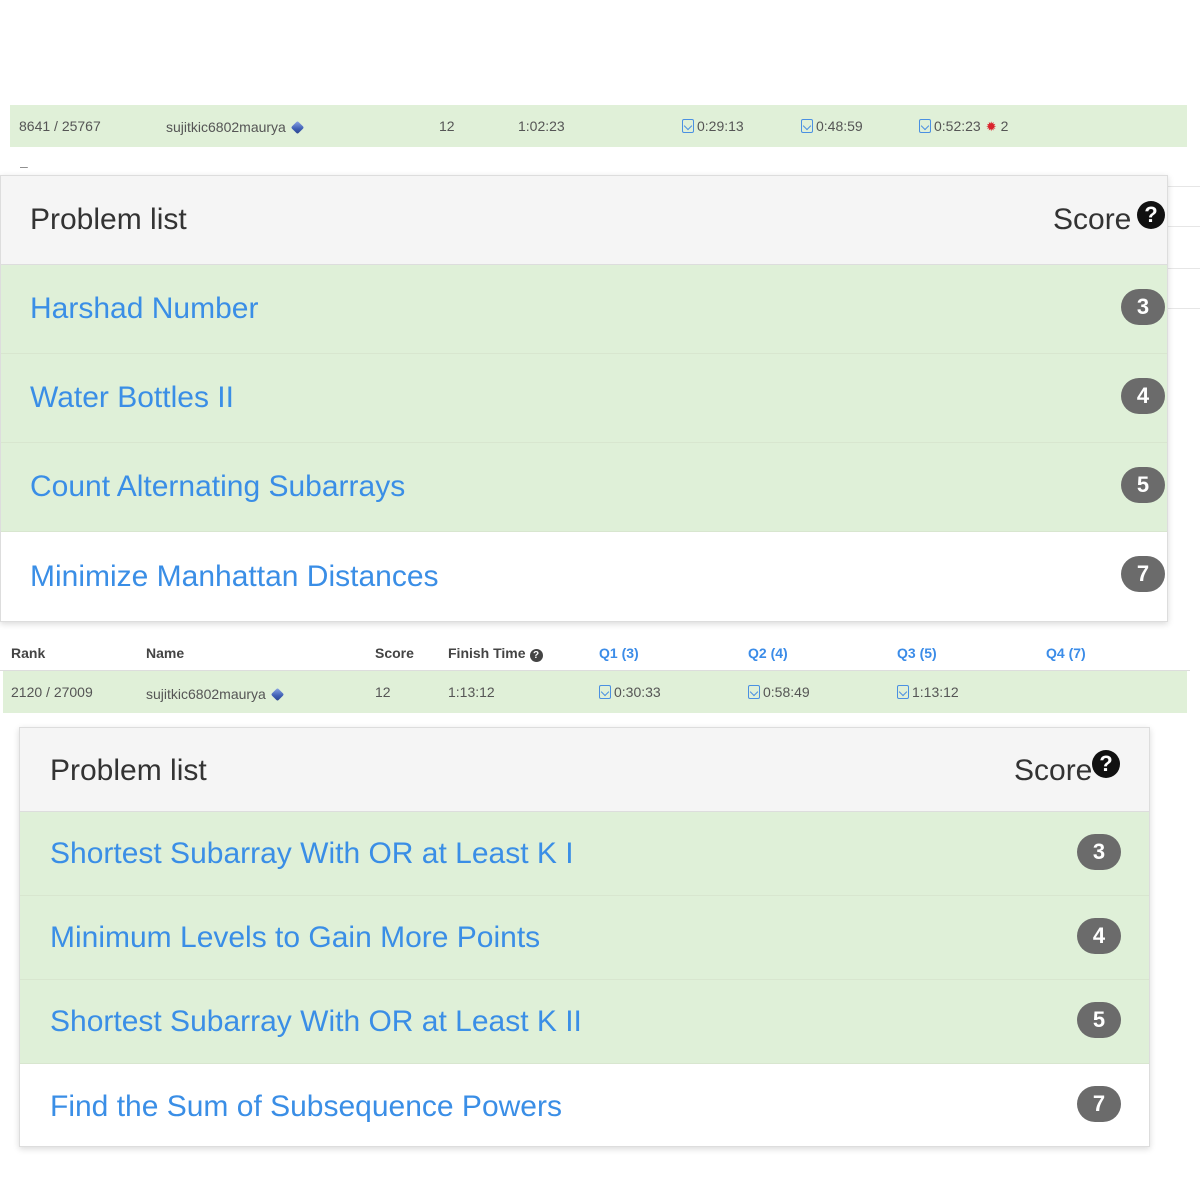  Describe the element at coordinates (24, 165) in the screenshot. I see `ghost-cell: ‒` at that location.